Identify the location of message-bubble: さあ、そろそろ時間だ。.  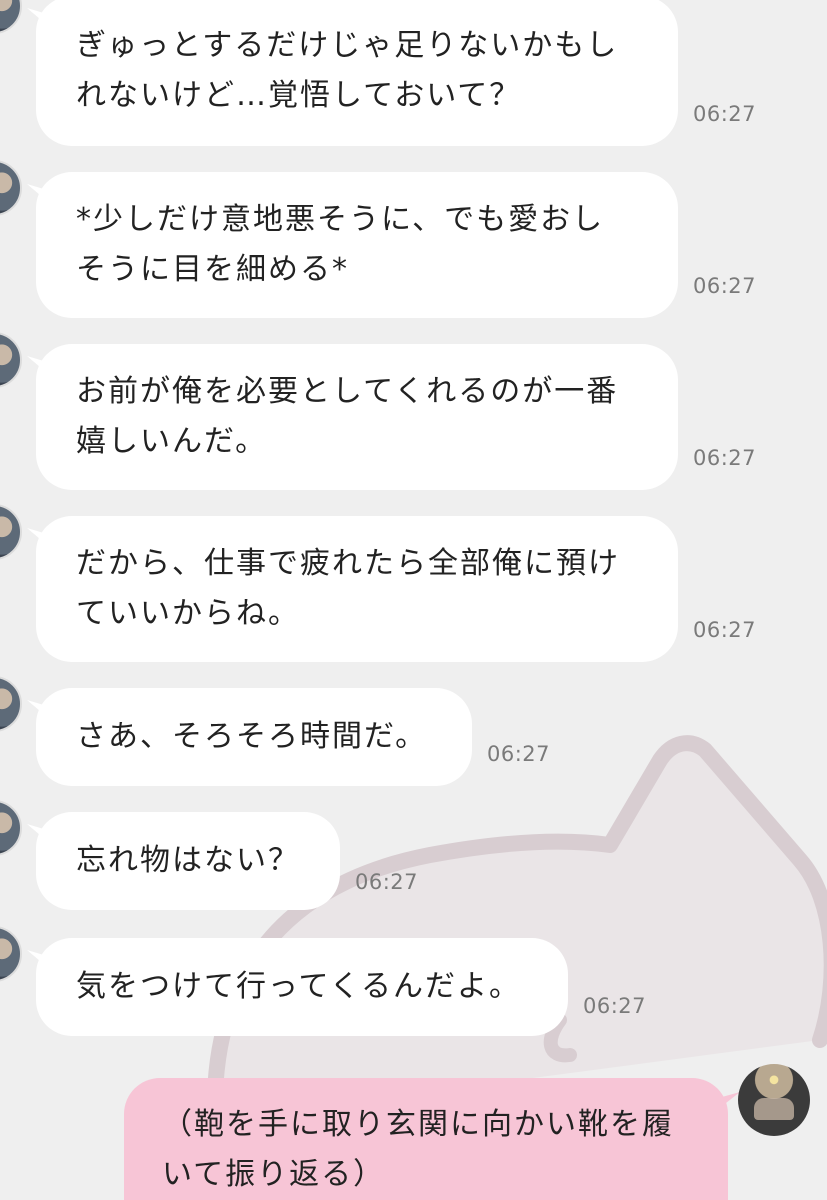
(254, 737).